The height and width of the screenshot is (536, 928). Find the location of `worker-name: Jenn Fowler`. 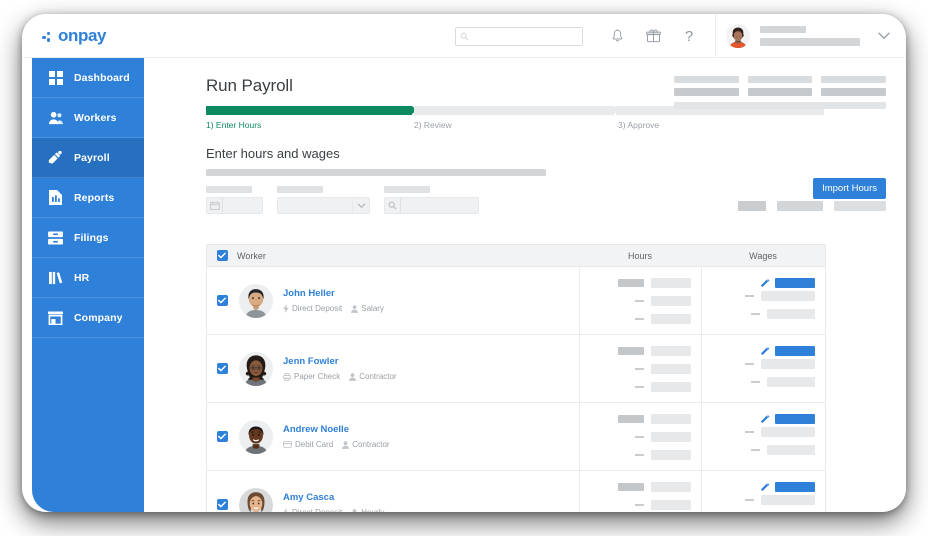

worker-name: Jenn Fowler is located at coordinates (340, 361).